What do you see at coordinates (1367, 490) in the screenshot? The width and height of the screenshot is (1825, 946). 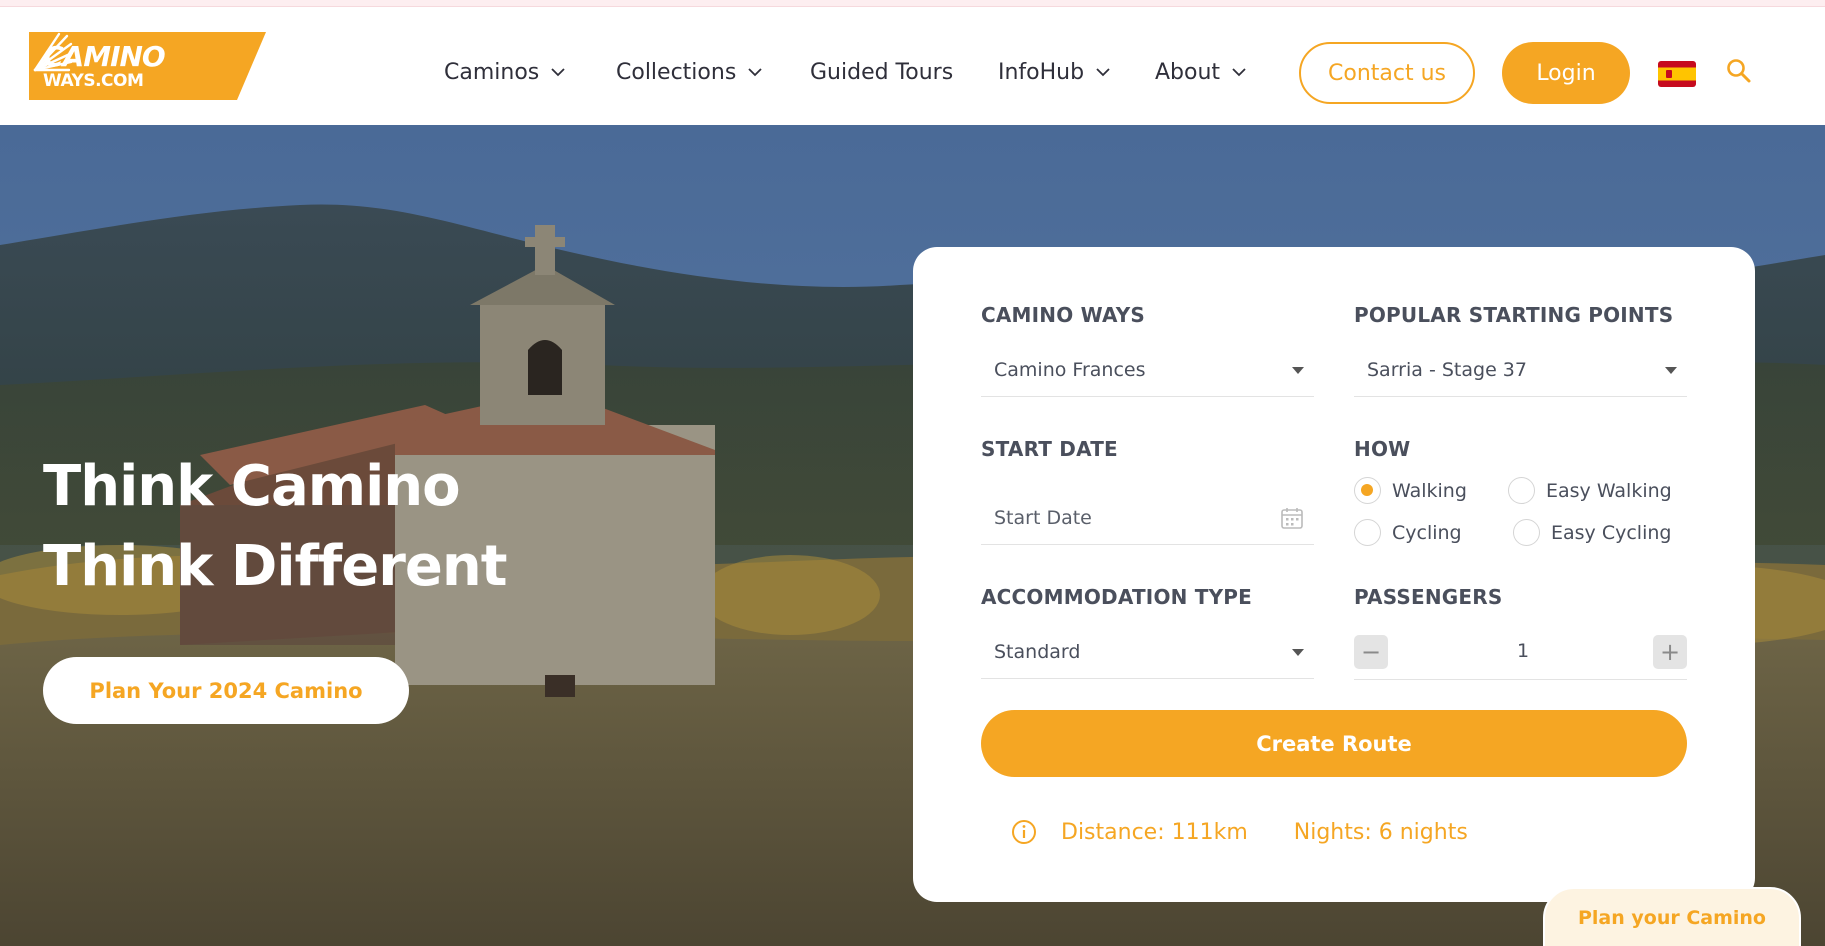 I see `radio-selected-icon` at bounding box center [1367, 490].